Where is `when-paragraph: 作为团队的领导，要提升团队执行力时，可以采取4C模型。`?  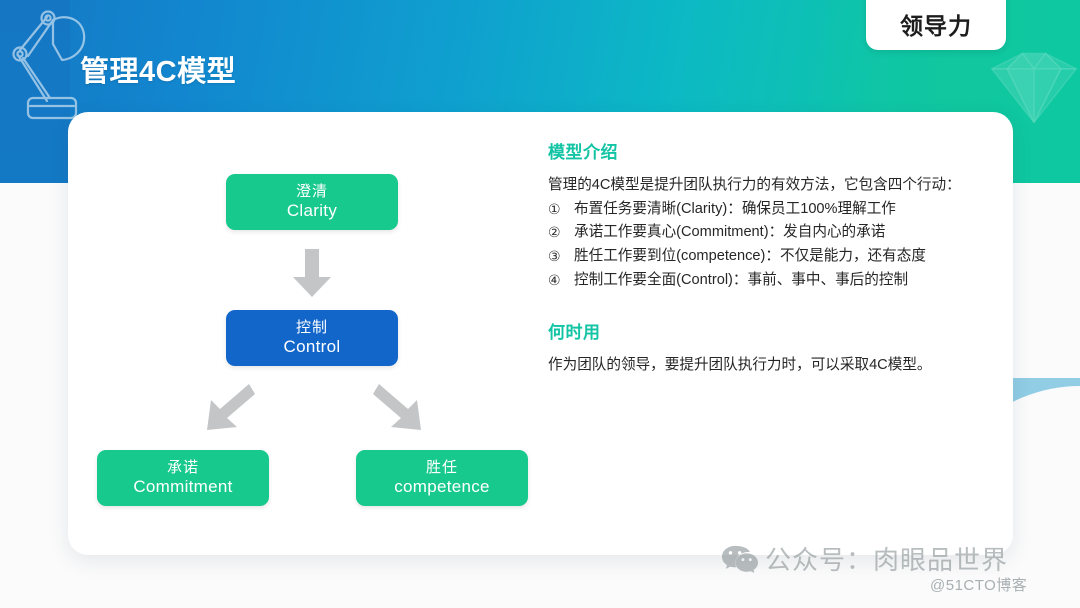 when-paragraph: 作为团队的领导，要提升团队执行力时，可以采取4C模型。 is located at coordinates (740, 365).